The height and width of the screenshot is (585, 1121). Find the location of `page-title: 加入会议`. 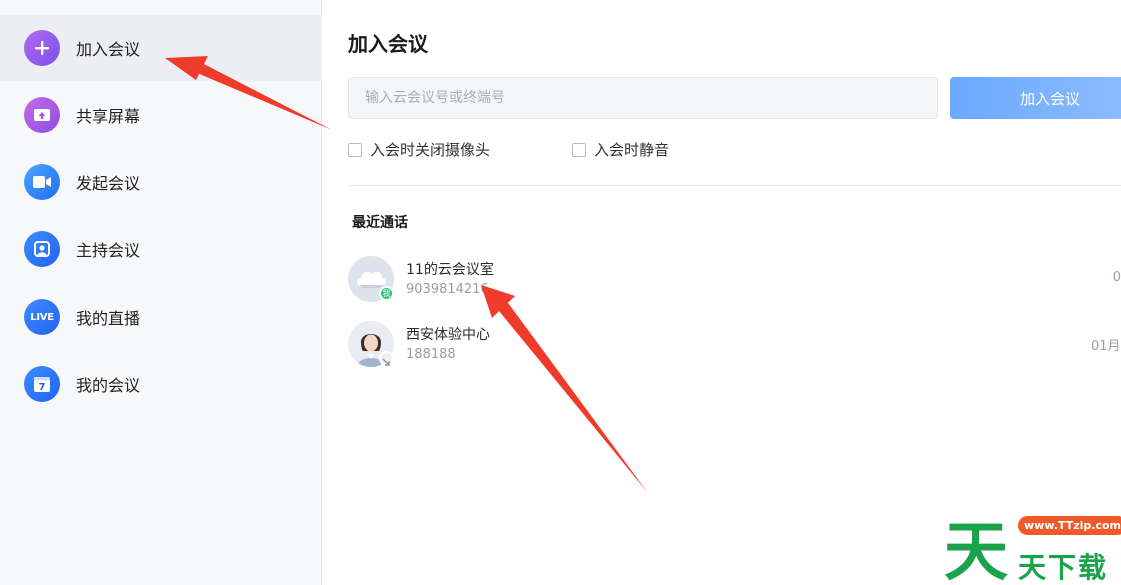

page-title: 加入会议 is located at coordinates (388, 44).